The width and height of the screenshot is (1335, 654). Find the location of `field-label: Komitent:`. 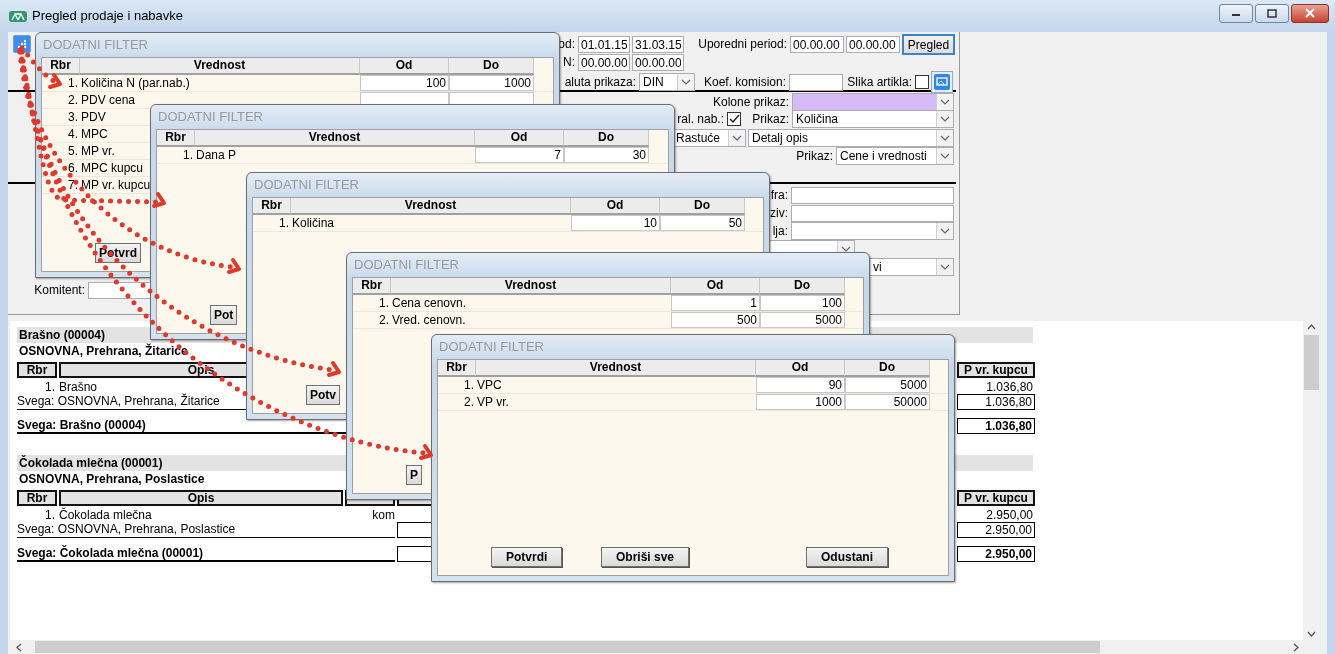

field-label: Komitent: is located at coordinates (59, 290).